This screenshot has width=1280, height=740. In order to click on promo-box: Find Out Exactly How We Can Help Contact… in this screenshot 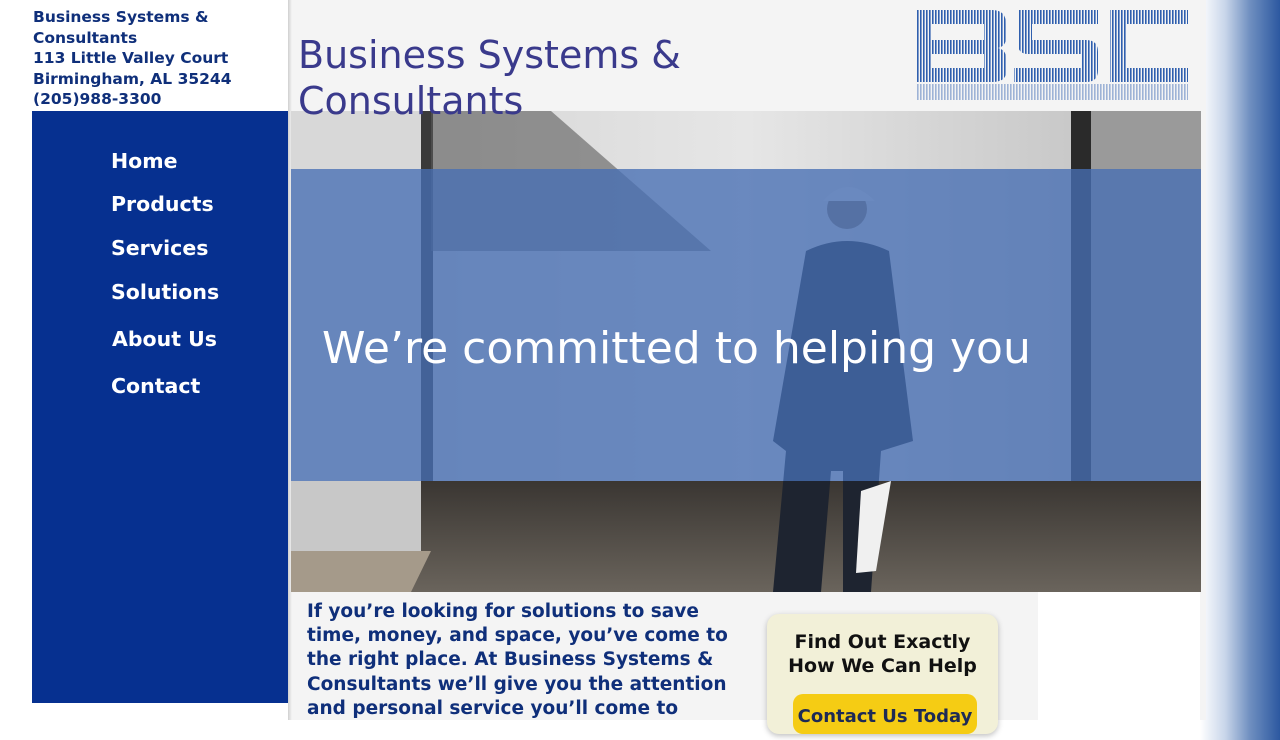, I will do `click(882, 674)`.